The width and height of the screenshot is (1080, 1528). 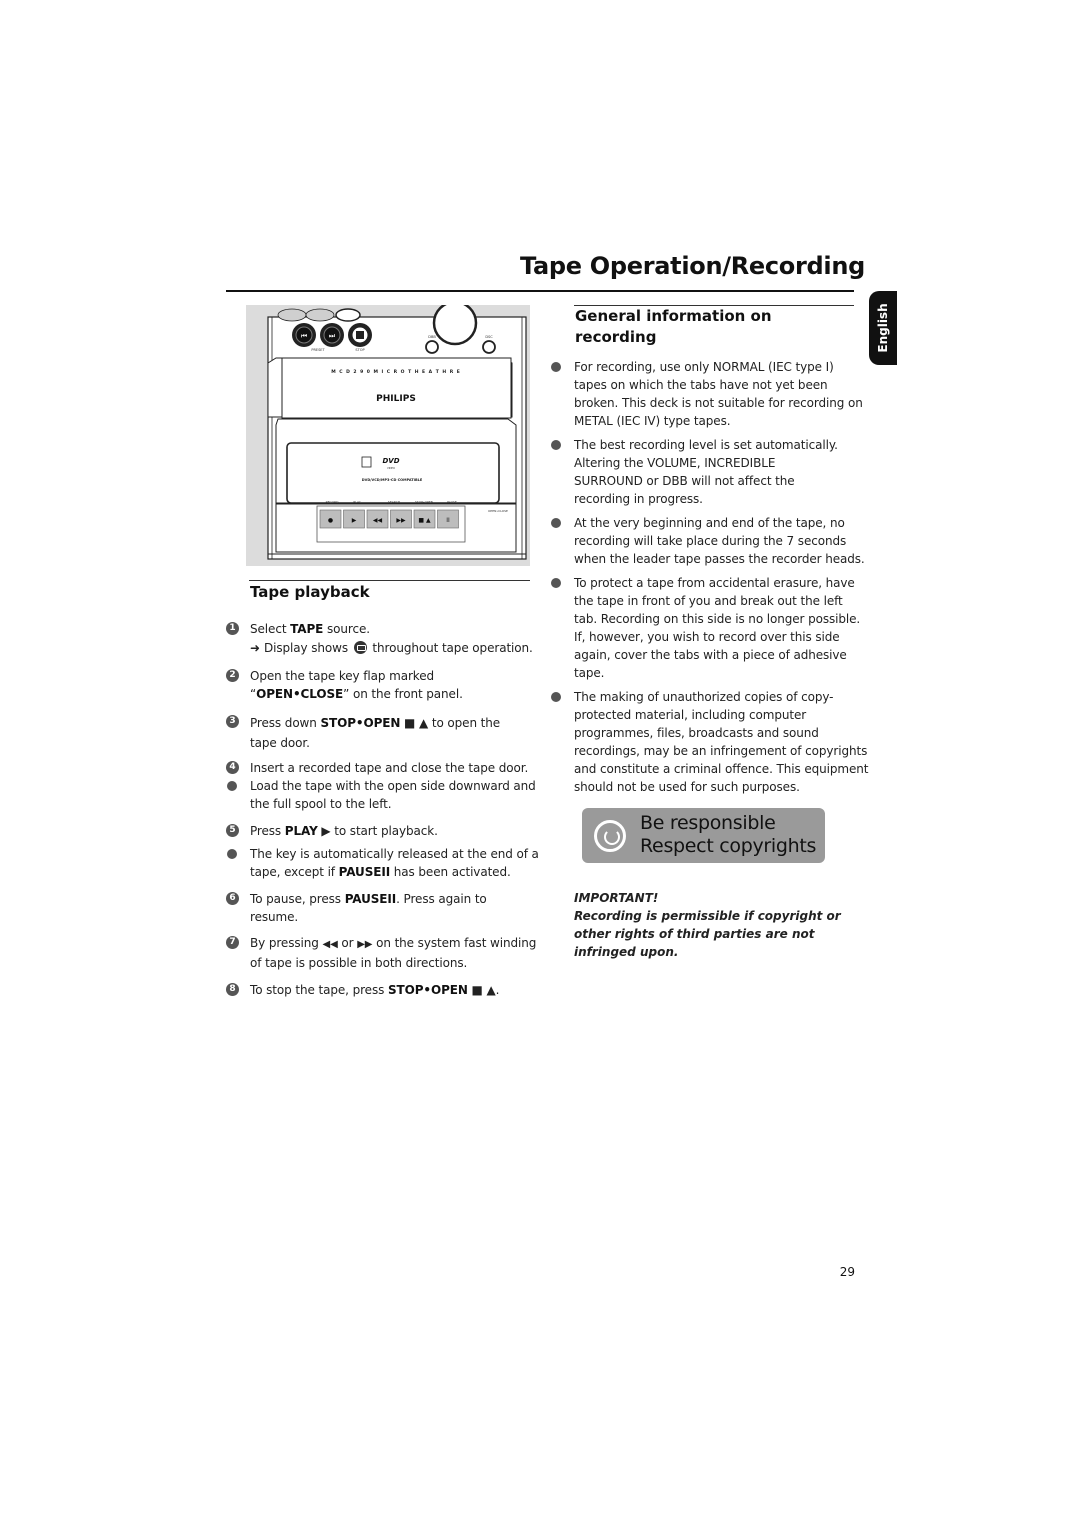 I want to click on important-text: infringed upon., so click(x=626, y=952).